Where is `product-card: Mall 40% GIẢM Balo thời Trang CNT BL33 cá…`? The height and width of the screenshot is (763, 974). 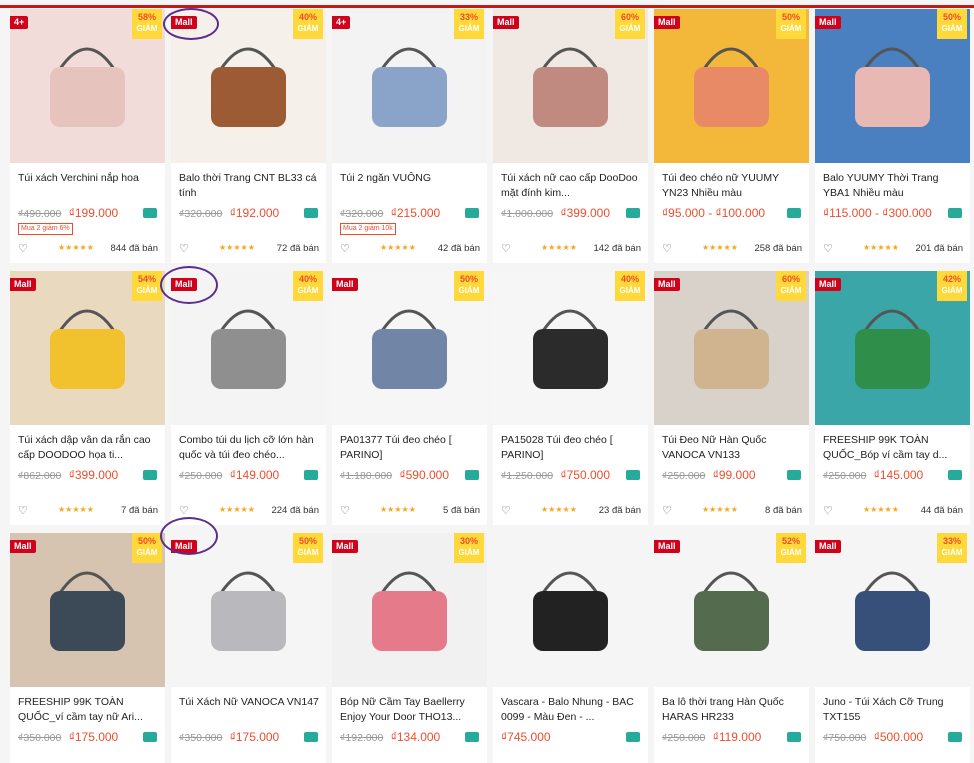
product-card: Mall 40% GIẢM Balo thời Trang CNT BL33 cá… is located at coordinates (248, 136).